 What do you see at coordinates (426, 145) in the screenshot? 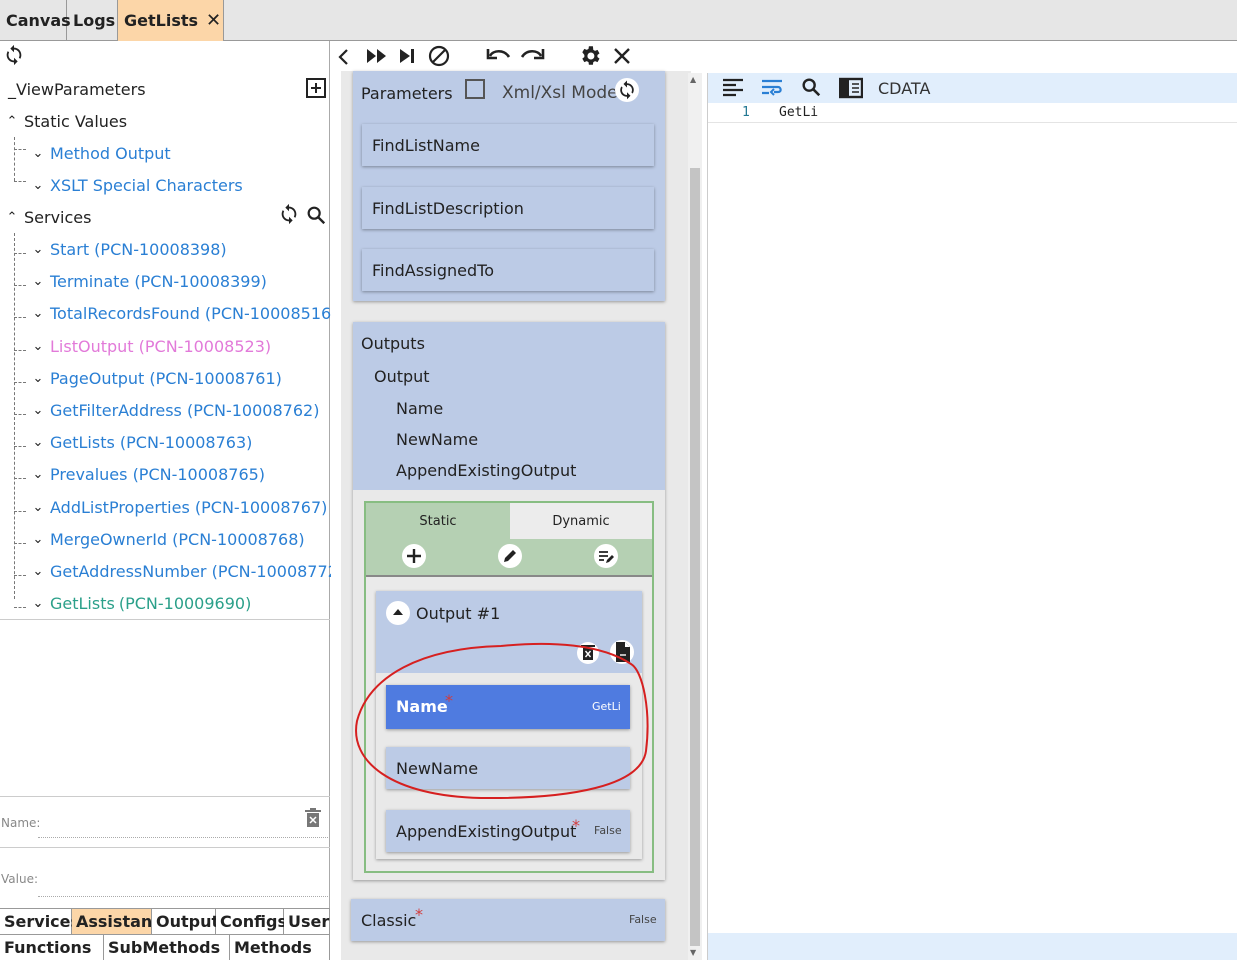
I see `param-label: FindListName` at bounding box center [426, 145].